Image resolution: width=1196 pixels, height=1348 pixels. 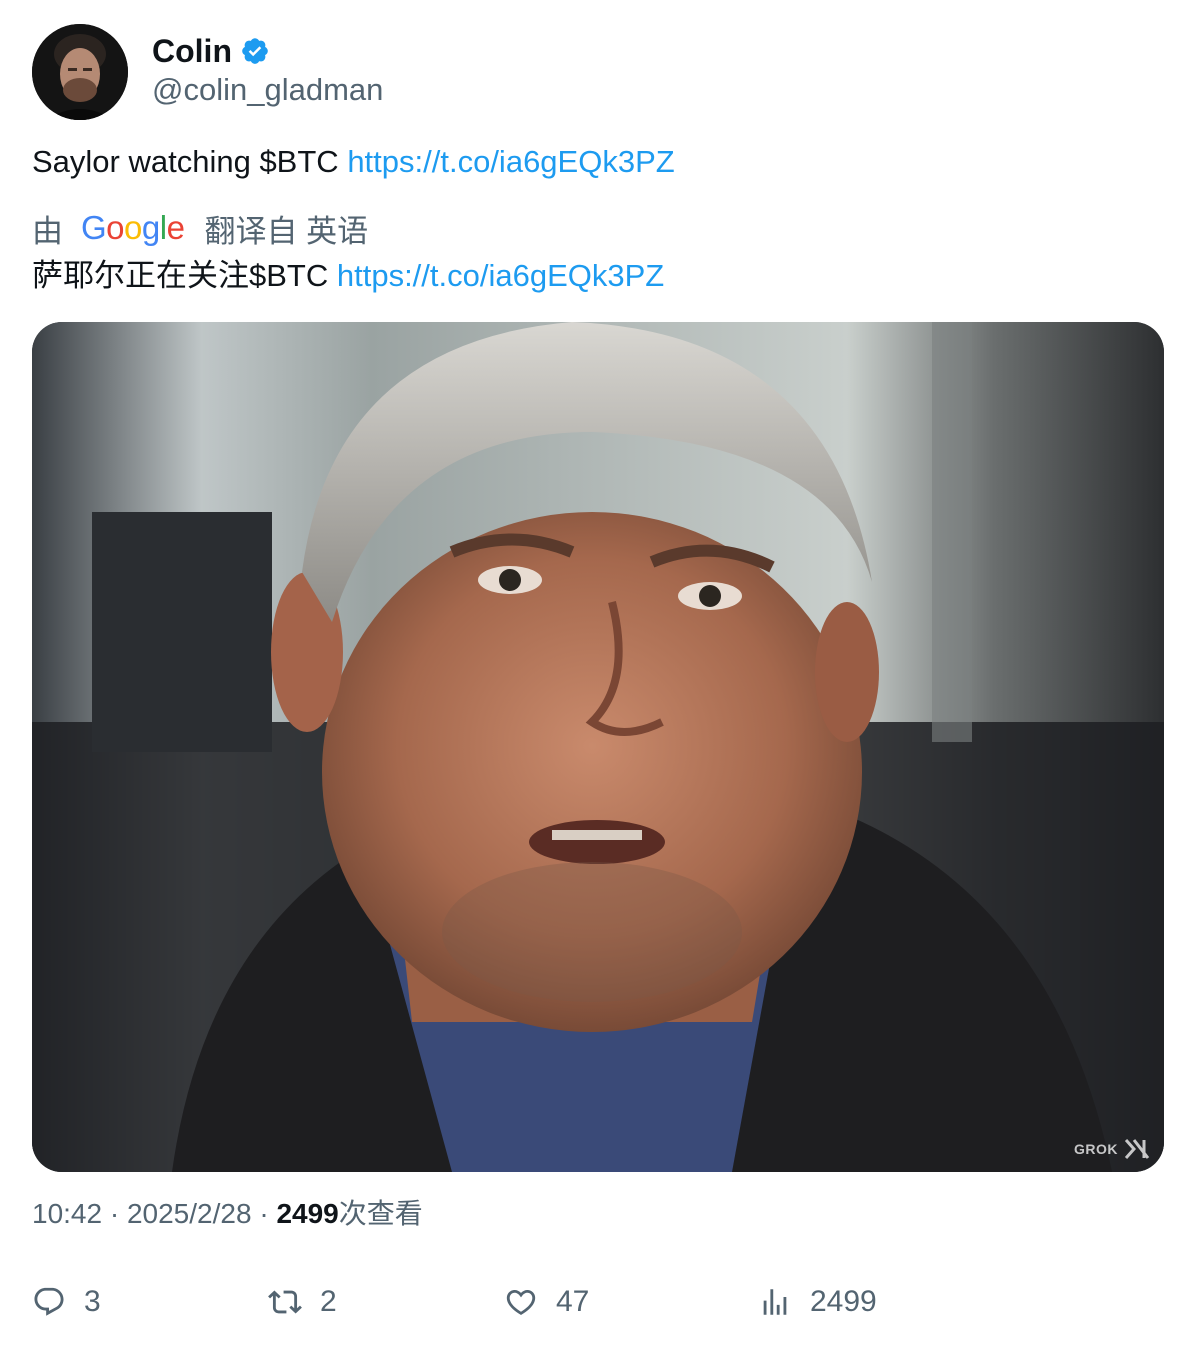 I want to click on reply-button: 3, so click(x=66, y=1302).